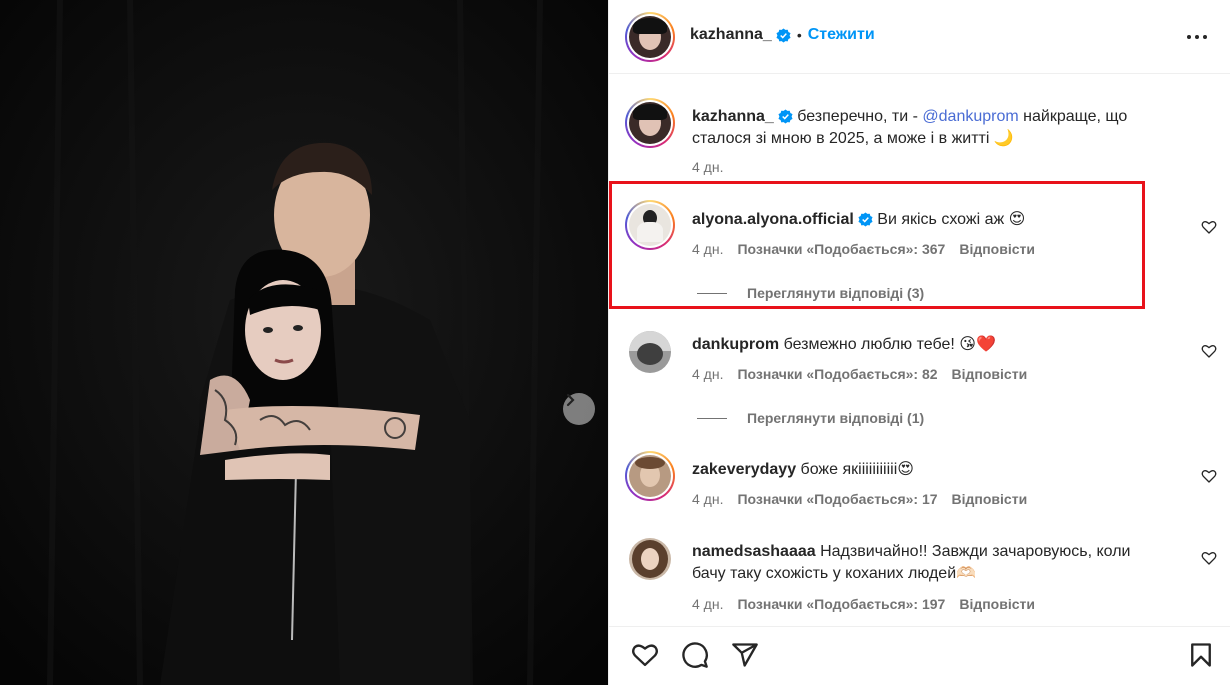 The image size is (1230, 685). I want to click on caption-time: 4 дн., so click(707, 167).